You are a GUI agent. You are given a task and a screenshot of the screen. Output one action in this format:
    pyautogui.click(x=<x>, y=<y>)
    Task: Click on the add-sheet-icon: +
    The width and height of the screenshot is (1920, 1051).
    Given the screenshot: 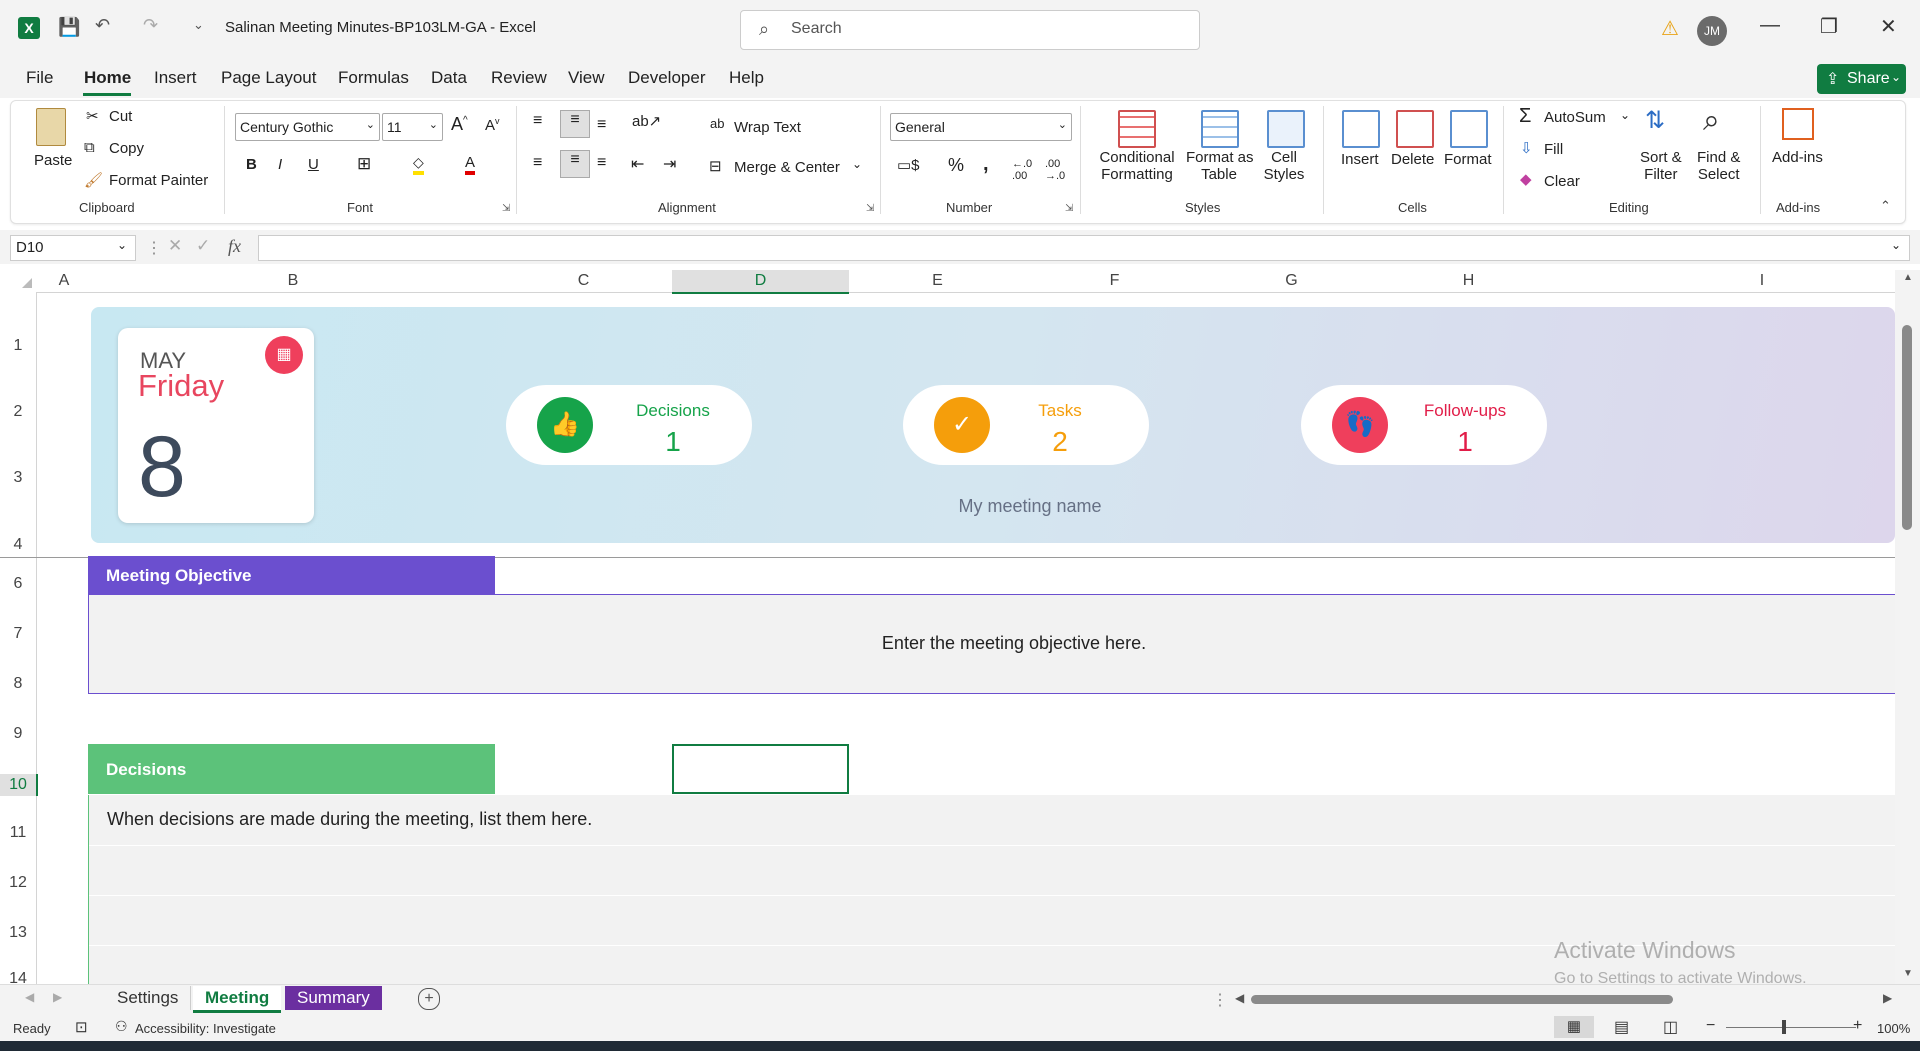 What is the action you would take?
    pyautogui.click(x=429, y=999)
    